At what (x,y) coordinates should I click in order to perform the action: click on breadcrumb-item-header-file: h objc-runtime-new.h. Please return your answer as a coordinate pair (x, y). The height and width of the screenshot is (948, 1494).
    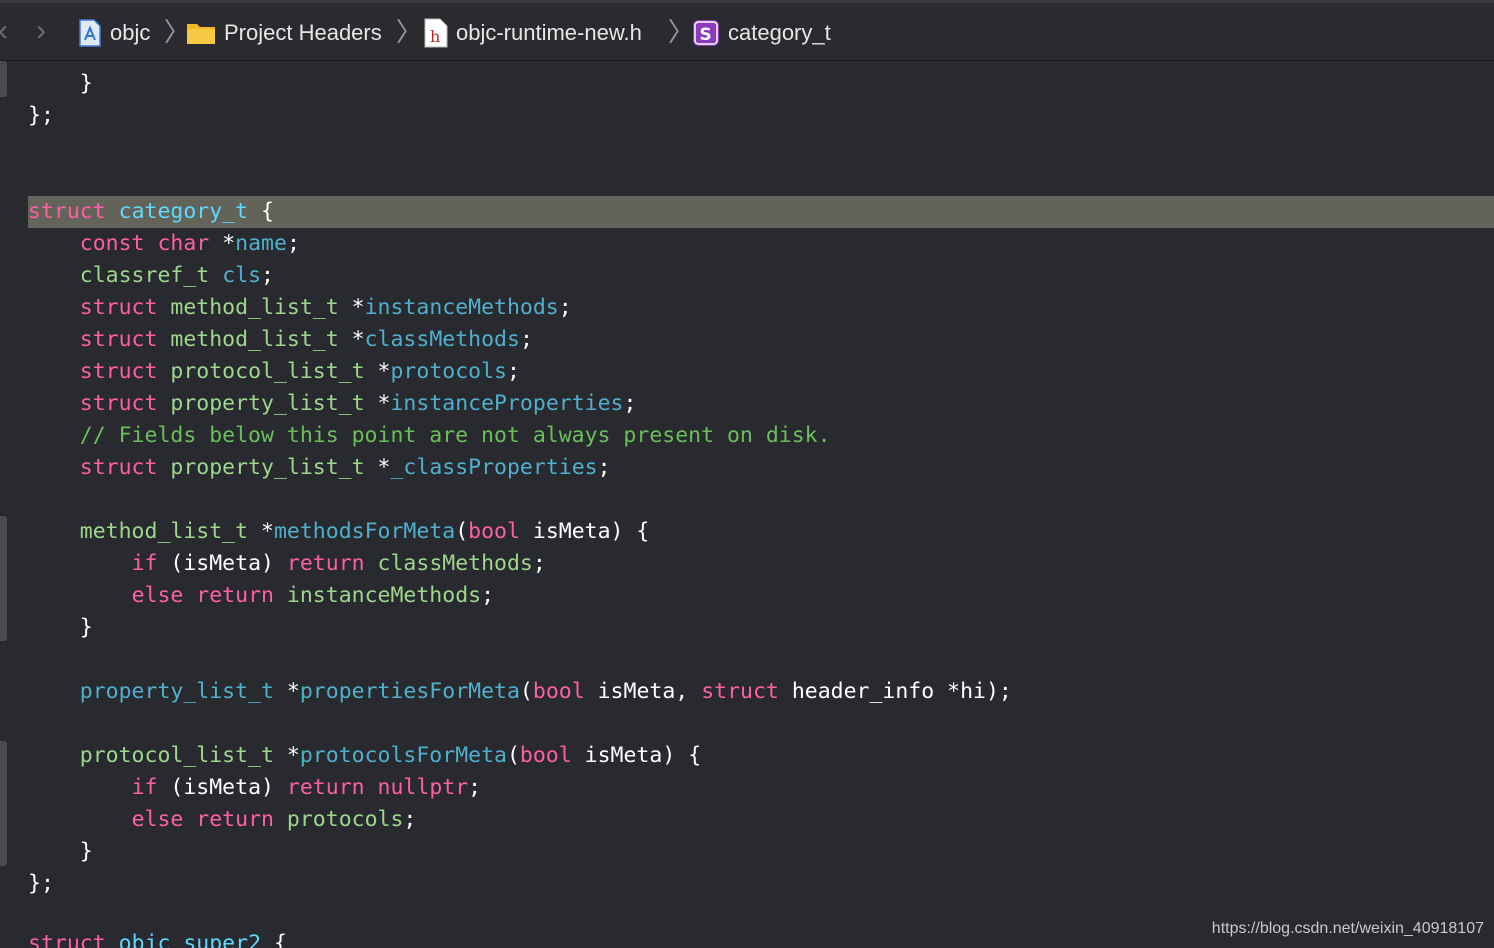
    Looking at the image, I should click on (533, 33).